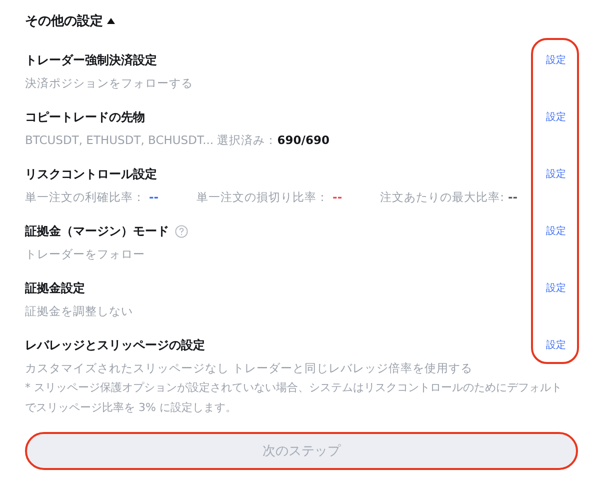 This screenshot has width=600, height=495. What do you see at coordinates (151, 140) in the screenshot?
I see `symbol-list: BTCUSDT, ETHUSDT, BCHUSDT... 選択済み：` at bounding box center [151, 140].